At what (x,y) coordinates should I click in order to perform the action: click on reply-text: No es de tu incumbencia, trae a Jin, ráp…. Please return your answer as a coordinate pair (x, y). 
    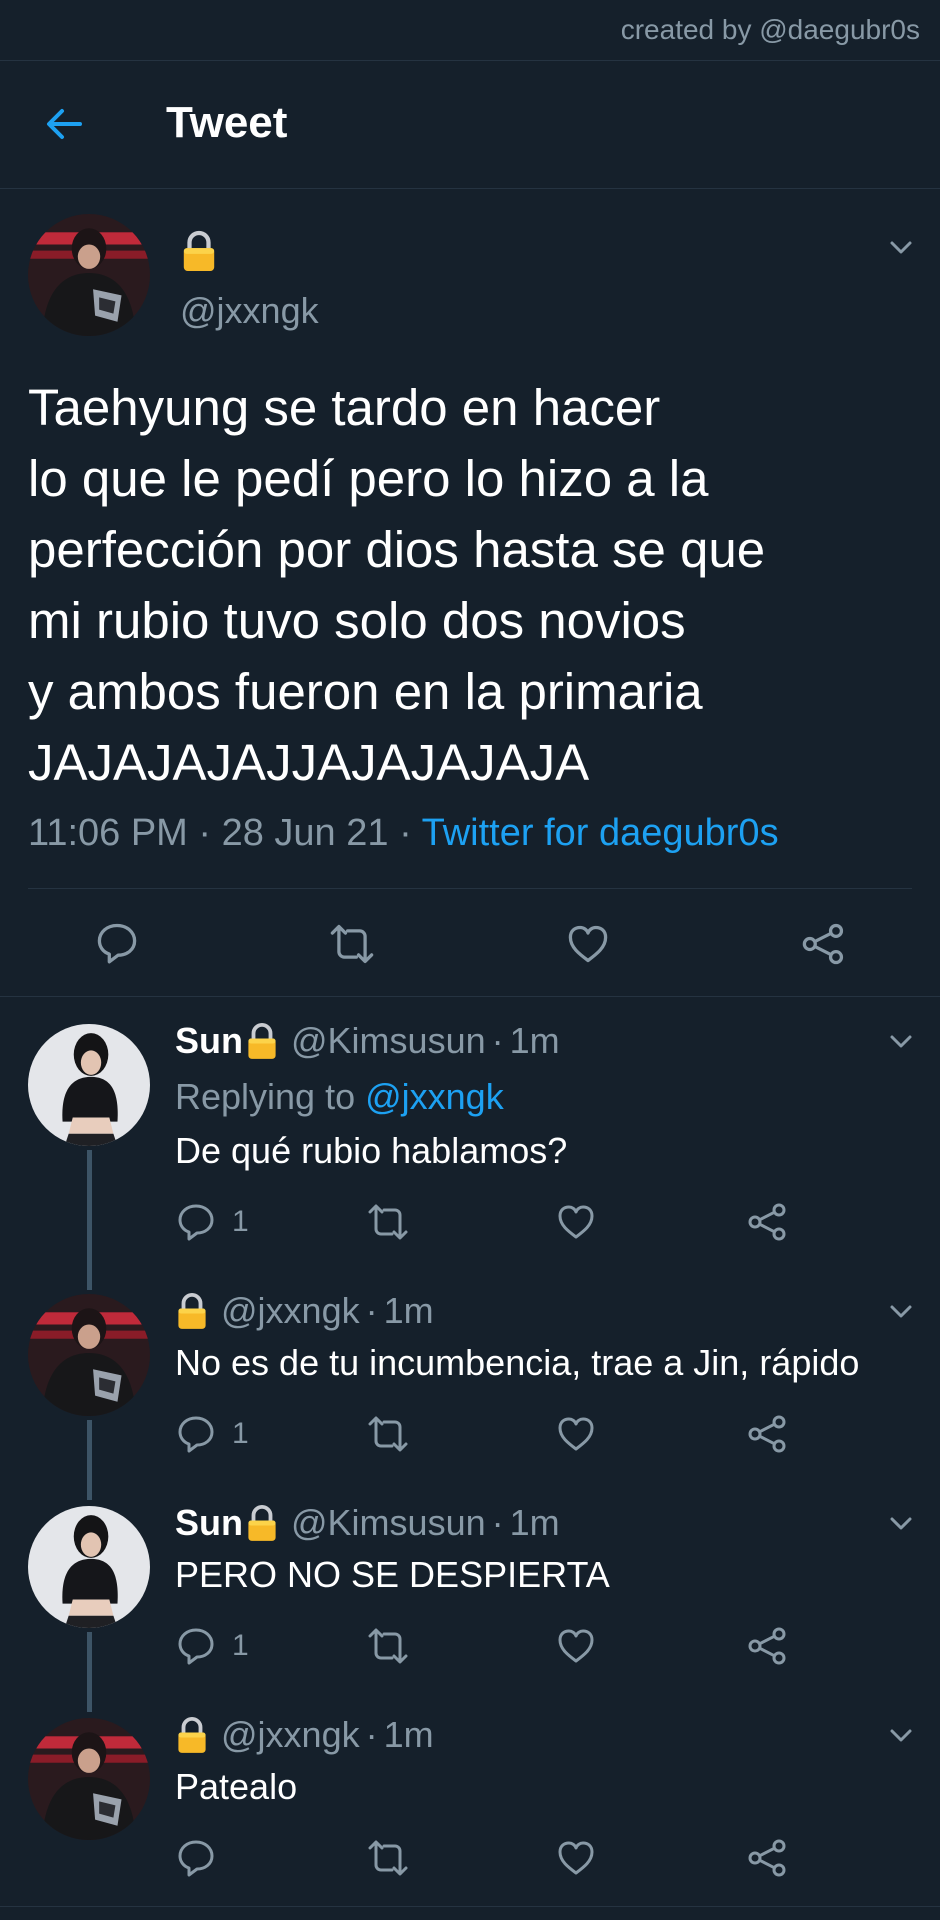
    Looking at the image, I should click on (517, 1362).